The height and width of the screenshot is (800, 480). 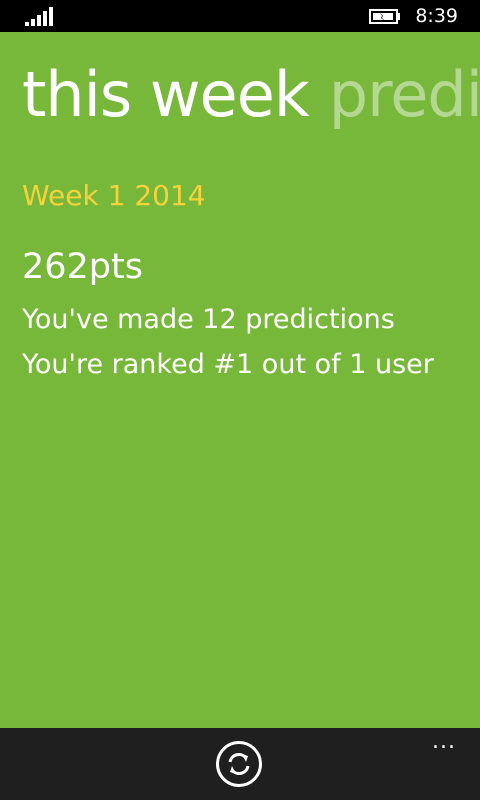 I want to click on predictions-count: You've made 12 predictions, so click(x=208, y=319).